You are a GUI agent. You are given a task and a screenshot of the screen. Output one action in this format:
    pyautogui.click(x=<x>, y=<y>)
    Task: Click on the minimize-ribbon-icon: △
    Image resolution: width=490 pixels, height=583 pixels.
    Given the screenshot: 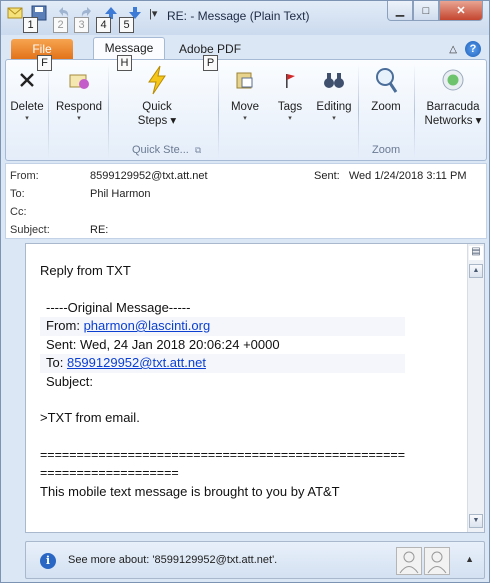 What is the action you would take?
    pyautogui.click(x=453, y=49)
    